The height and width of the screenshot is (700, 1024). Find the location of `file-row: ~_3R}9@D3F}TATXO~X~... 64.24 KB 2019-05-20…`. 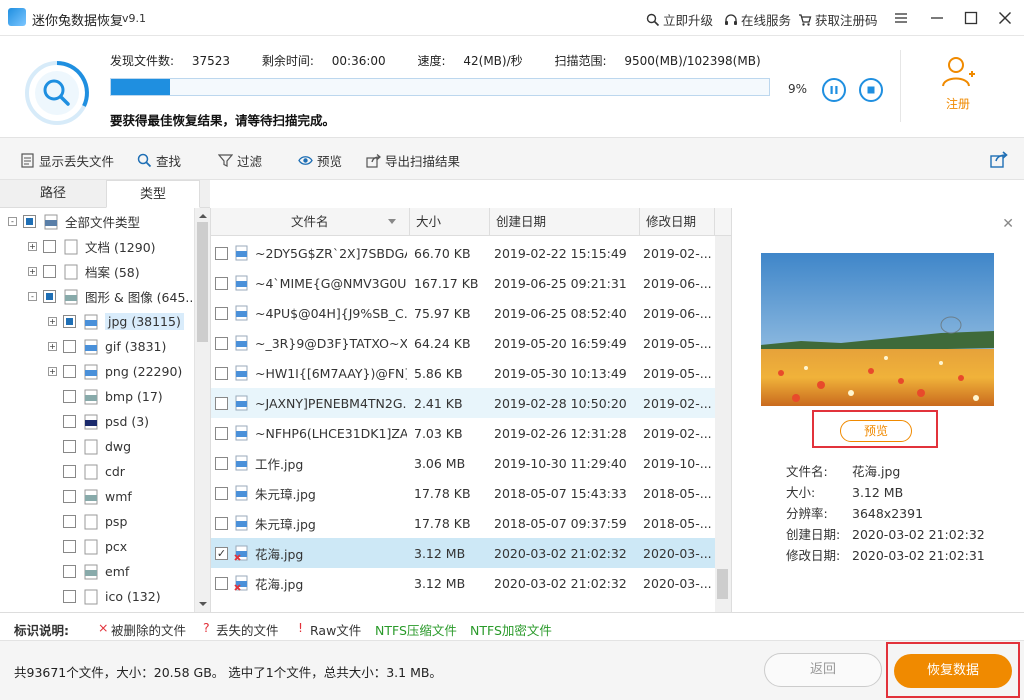

file-row: ~_3R}9@D3F}TATXO~X~... 64.24 KB 2019-05-20… is located at coordinates (463, 343).